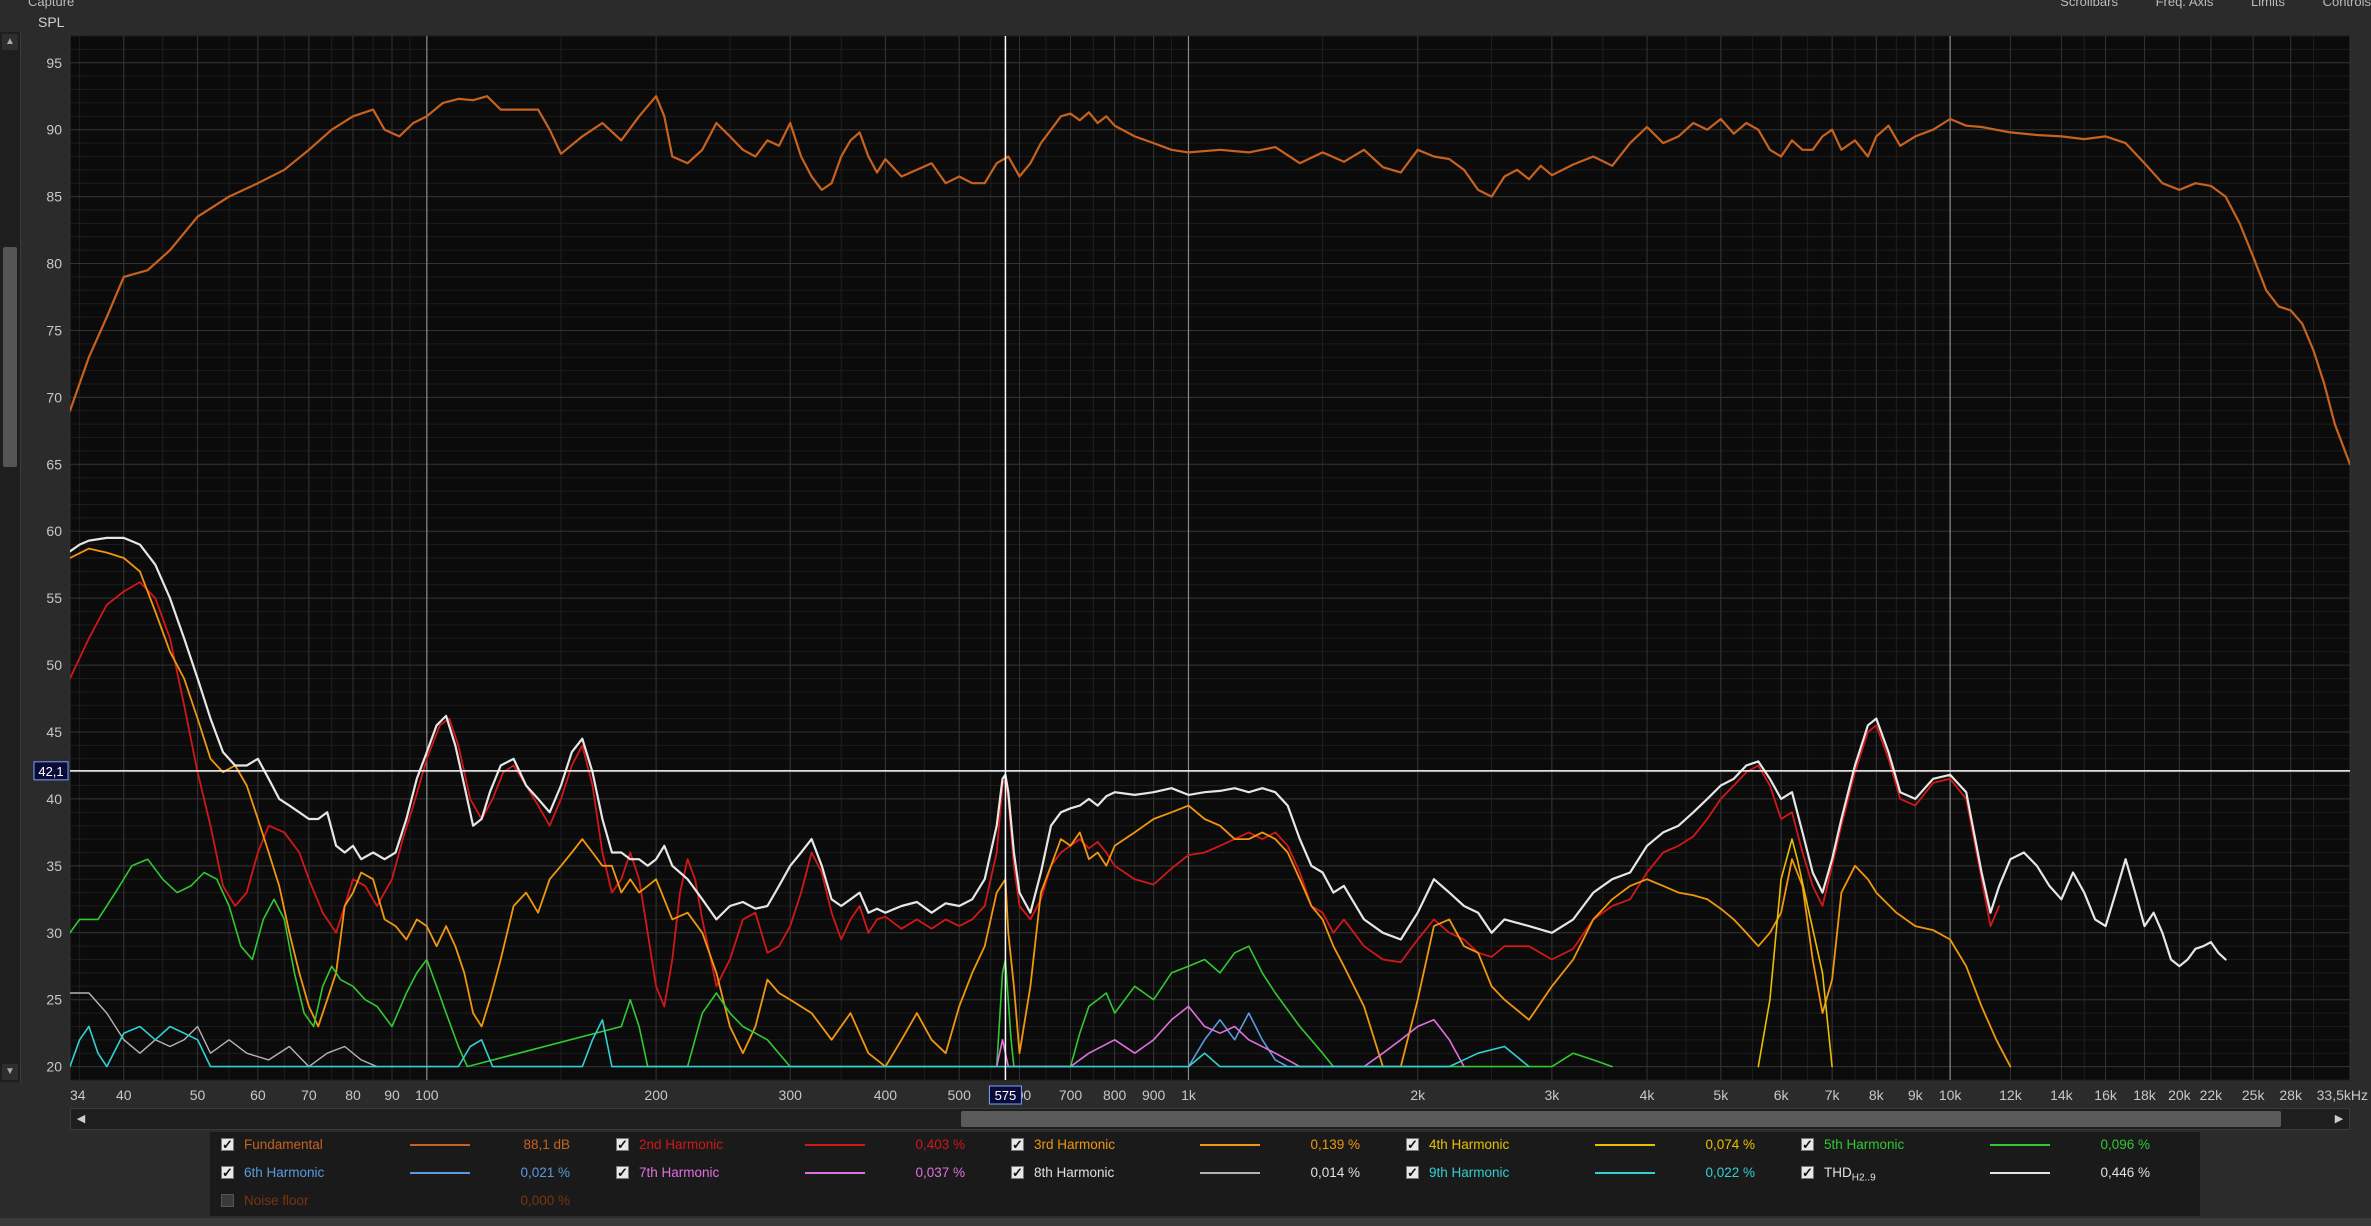 Image resolution: width=2371 pixels, height=1226 pixels. What do you see at coordinates (407, 1173) in the screenshot?
I see `legend-item-h6: ✓ 6th Harmonic 0,021 %` at bounding box center [407, 1173].